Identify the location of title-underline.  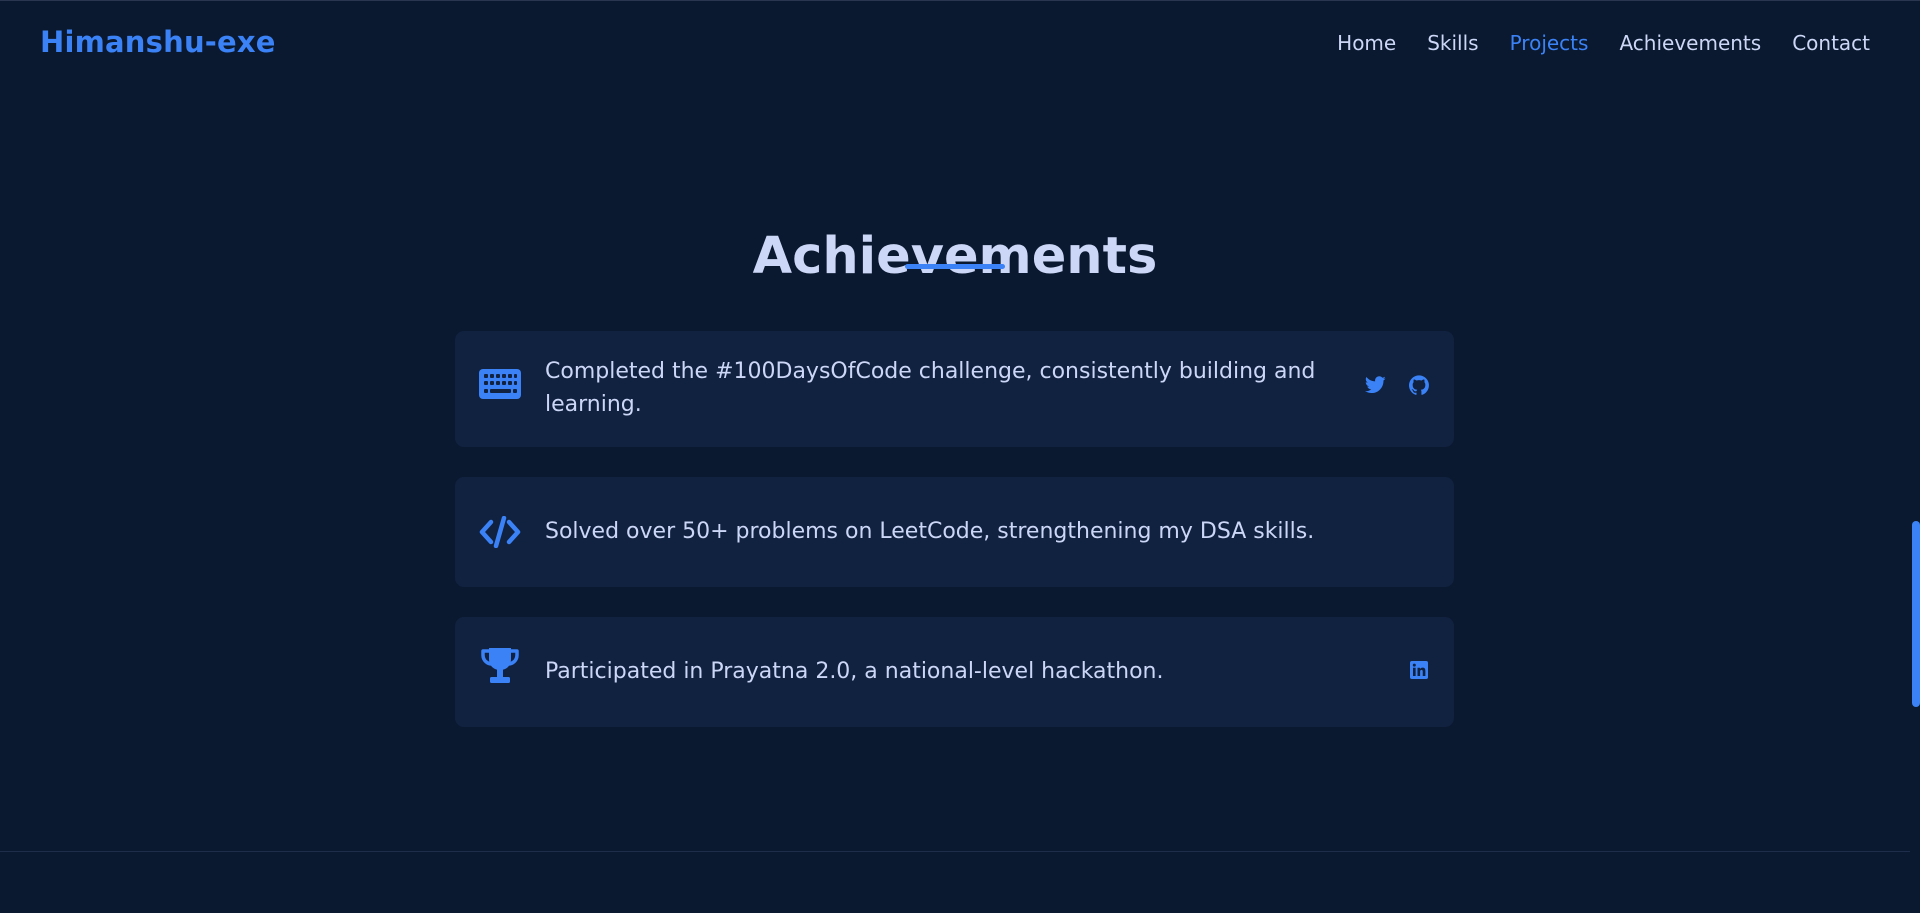
(955, 266).